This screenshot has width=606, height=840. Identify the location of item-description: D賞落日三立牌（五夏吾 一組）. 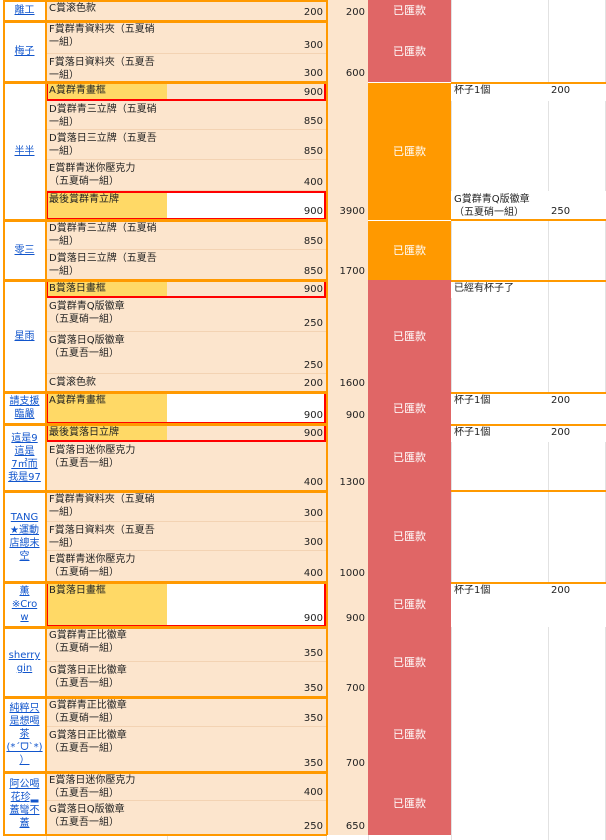
(106, 145).